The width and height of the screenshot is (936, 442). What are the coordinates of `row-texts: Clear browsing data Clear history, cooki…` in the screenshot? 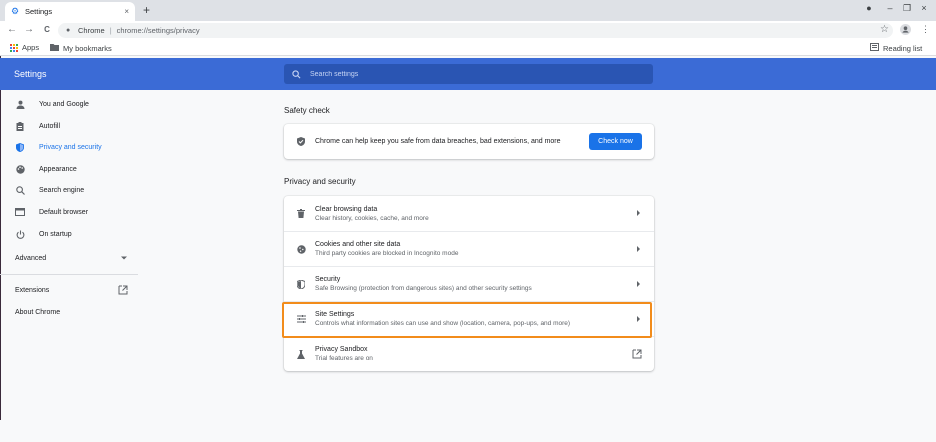 It's located at (484, 214).